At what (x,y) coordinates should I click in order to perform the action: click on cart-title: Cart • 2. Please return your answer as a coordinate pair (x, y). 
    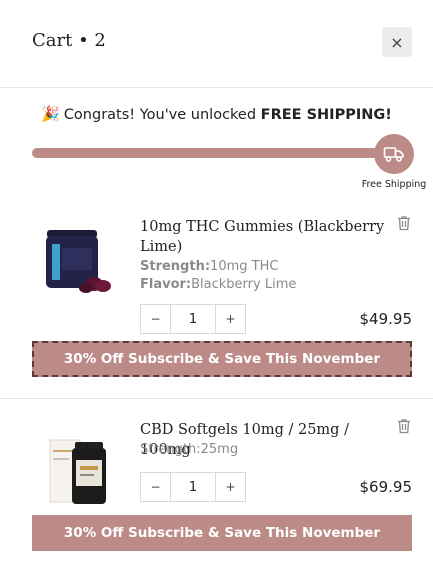
    Looking at the image, I should click on (69, 40).